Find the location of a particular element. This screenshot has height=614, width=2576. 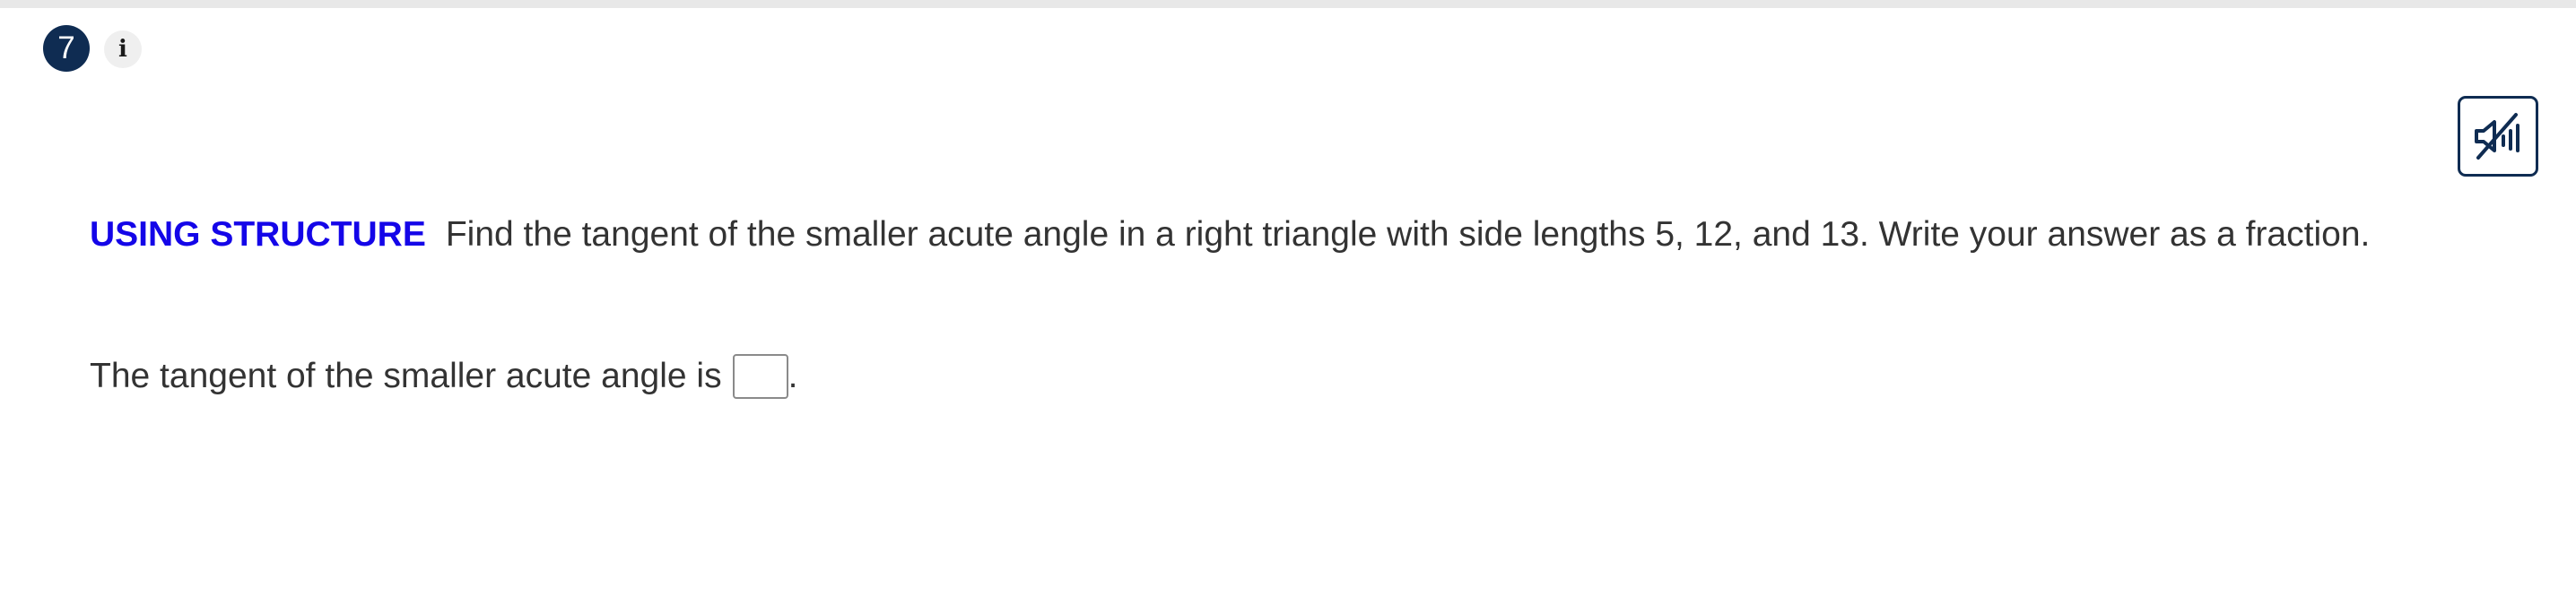

info-button: i is located at coordinates (123, 49).